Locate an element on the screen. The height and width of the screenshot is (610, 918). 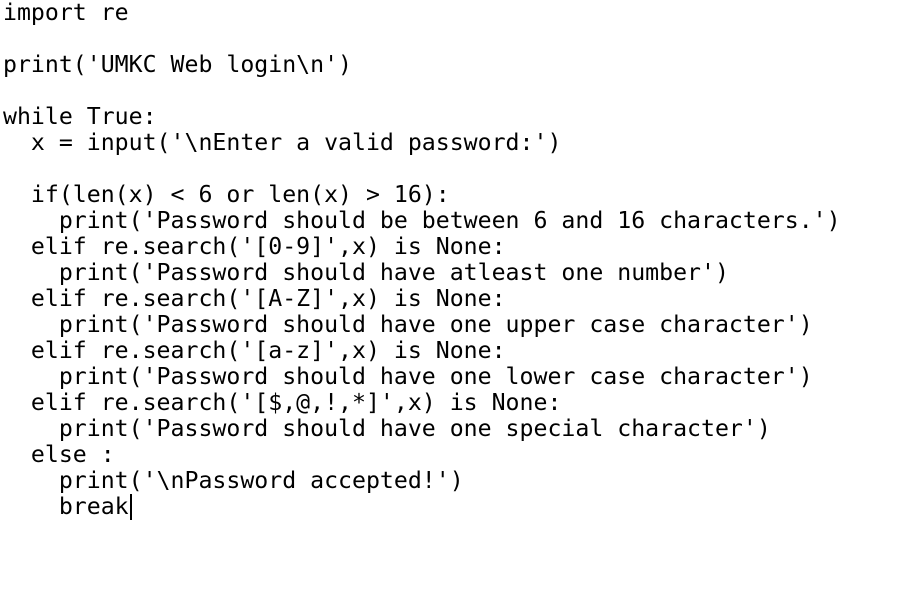
code-text: elif re.search('[a-z]',x) is None: is located at coordinates (254, 350).